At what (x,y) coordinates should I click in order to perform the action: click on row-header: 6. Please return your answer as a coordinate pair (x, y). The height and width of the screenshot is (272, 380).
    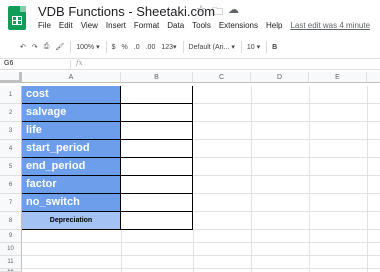
    Looking at the image, I should click on (11, 185).